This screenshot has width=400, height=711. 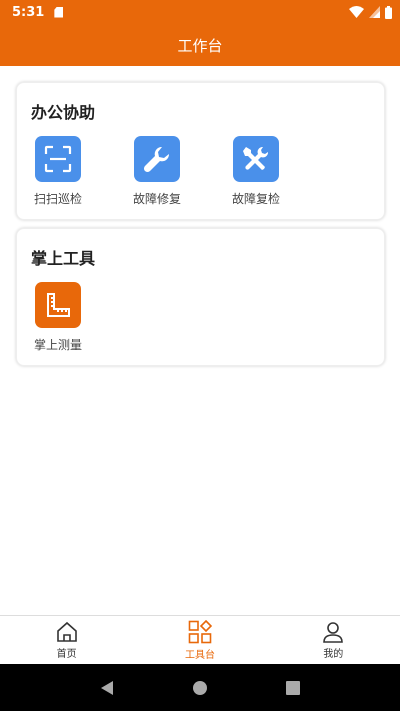 What do you see at coordinates (388, 12) in the screenshot?
I see `battery-icon` at bounding box center [388, 12].